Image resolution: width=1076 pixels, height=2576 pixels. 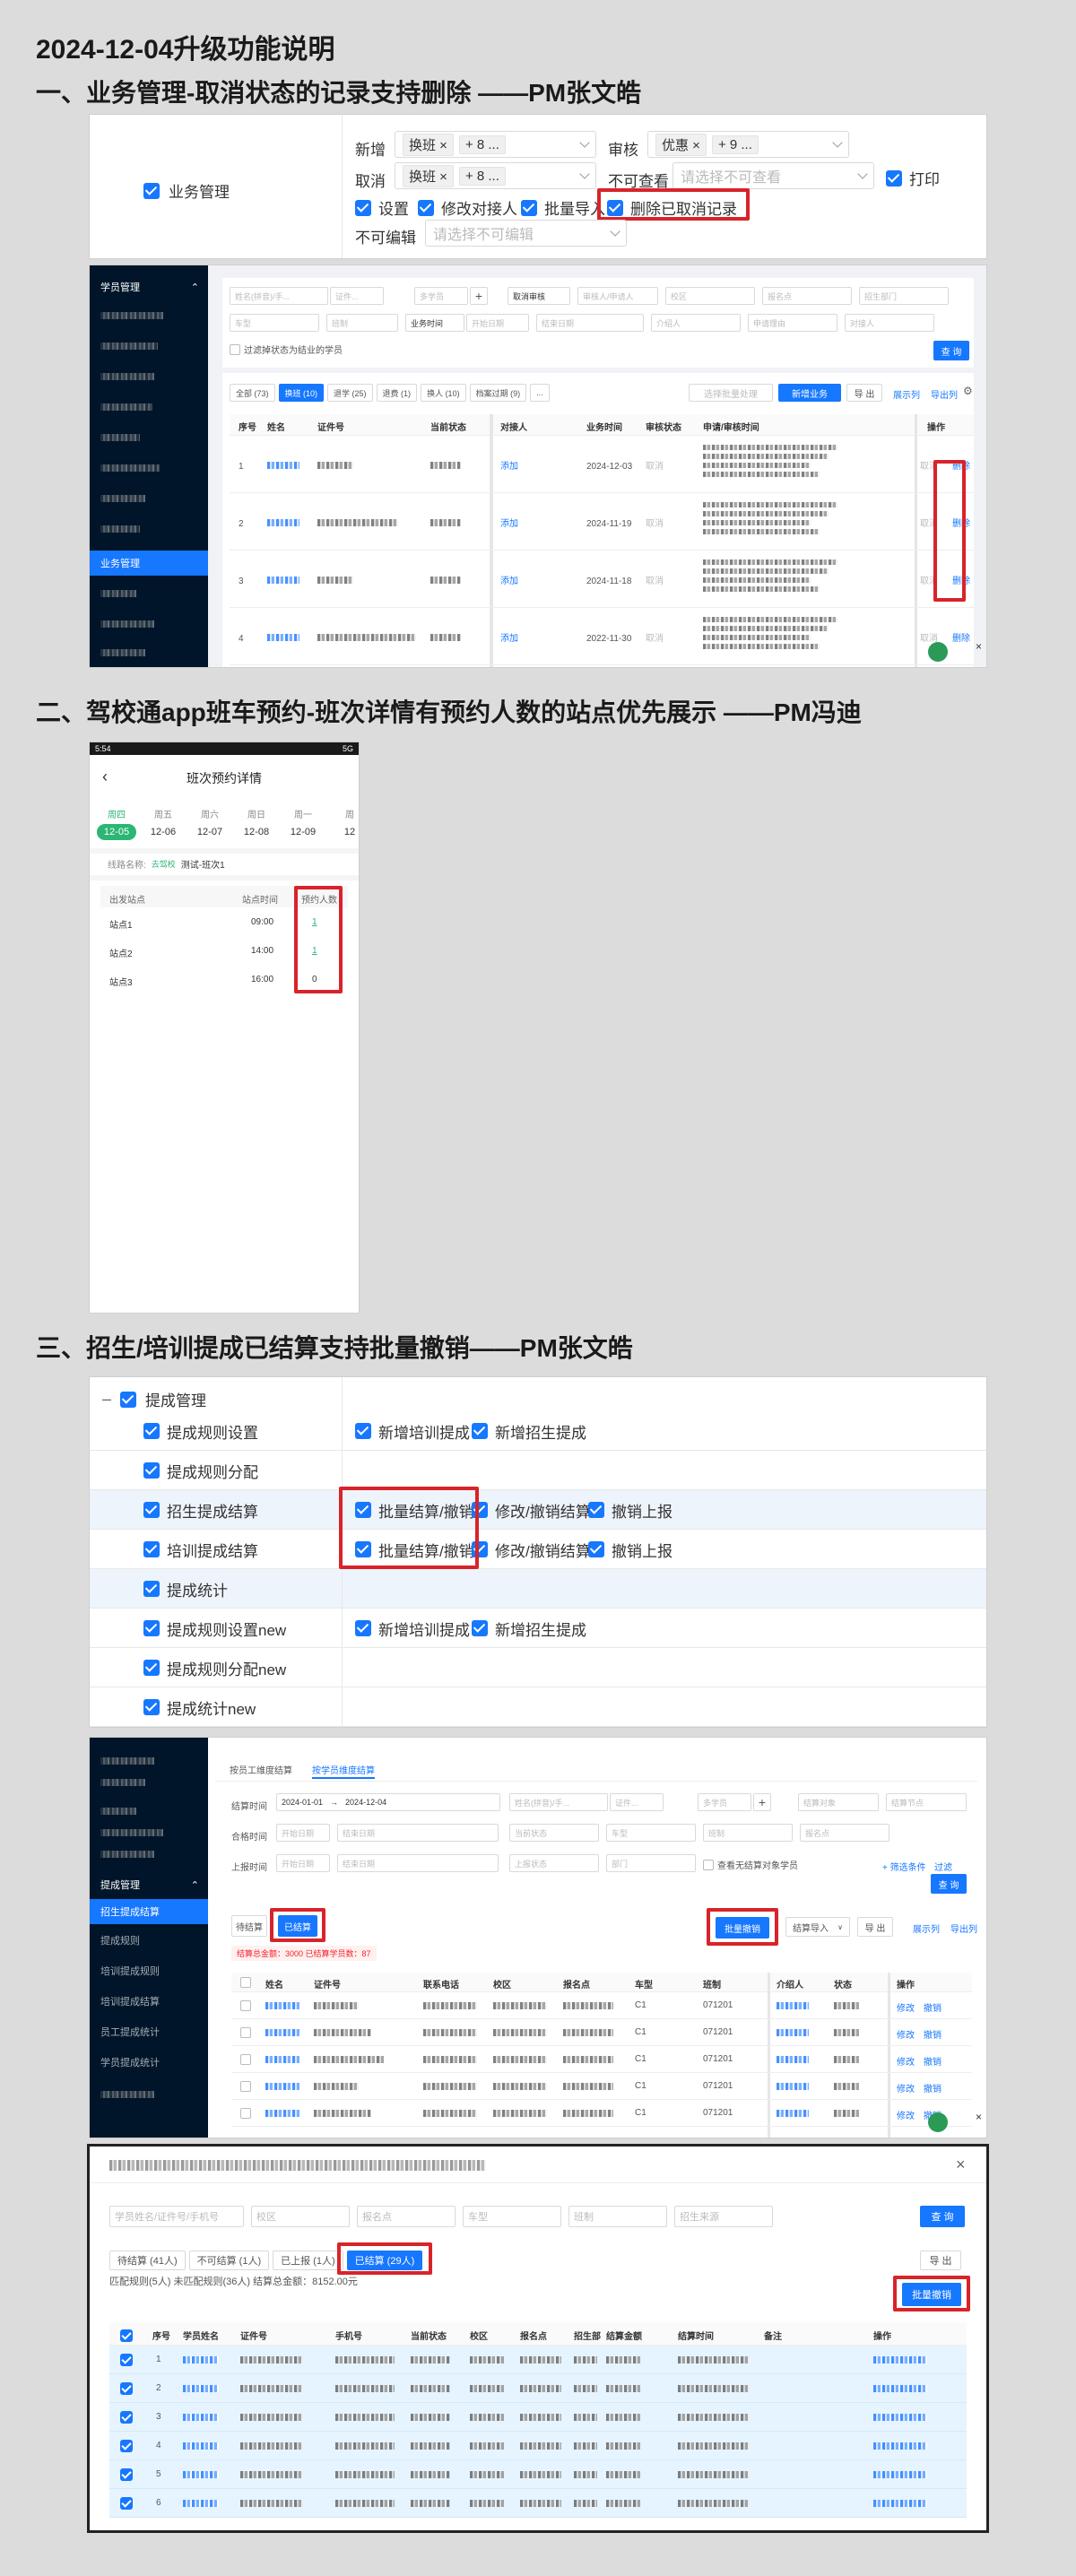 I want to click on name-input: 学员姓名/证件号/手机号, so click(x=176, y=2216).